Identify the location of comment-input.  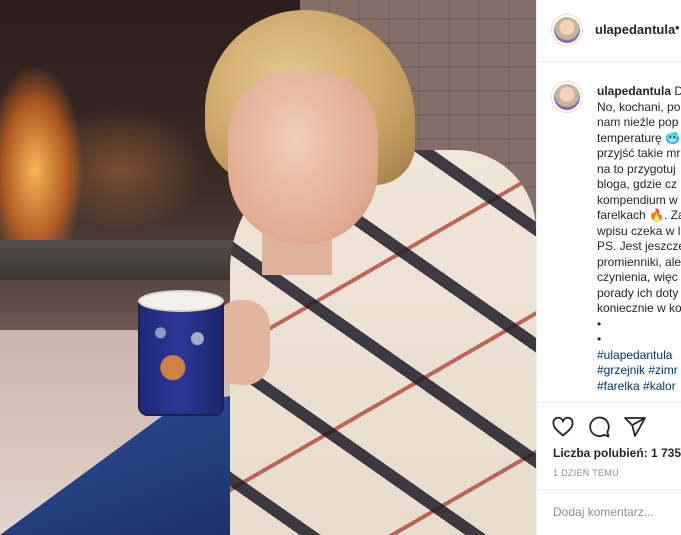
(613, 512).